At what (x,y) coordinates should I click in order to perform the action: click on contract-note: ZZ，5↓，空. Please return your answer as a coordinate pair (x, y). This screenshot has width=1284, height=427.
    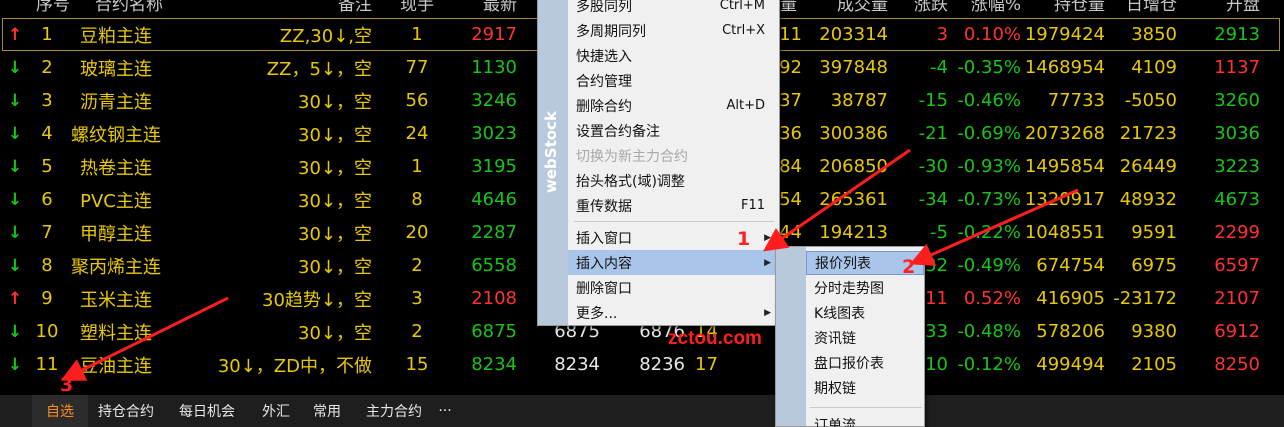
    Looking at the image, I should click on (319, 69).